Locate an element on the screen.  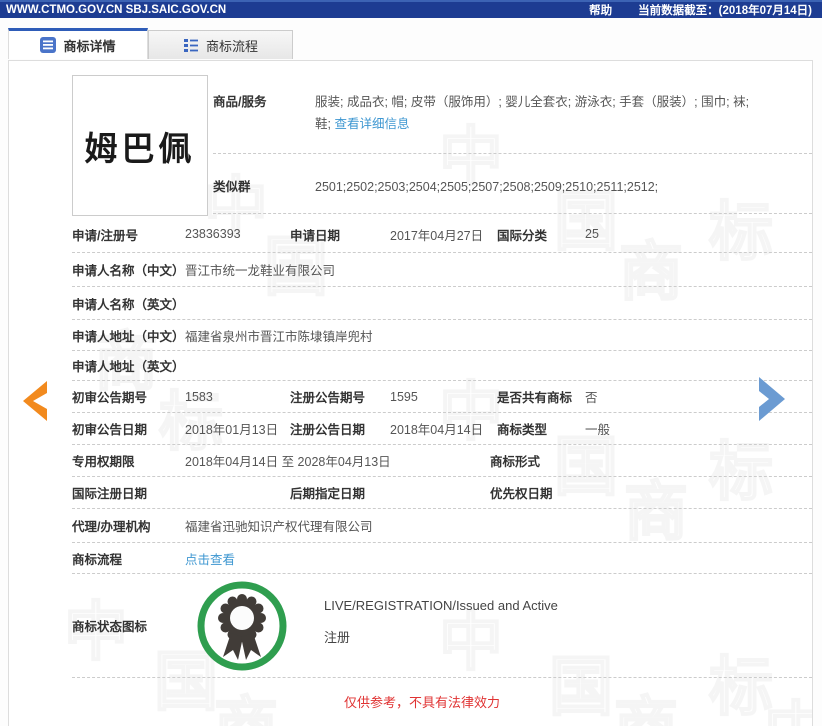
disclaimer-text: 仅供参考，不具有法律效力 is located at coordinates (421, 702).